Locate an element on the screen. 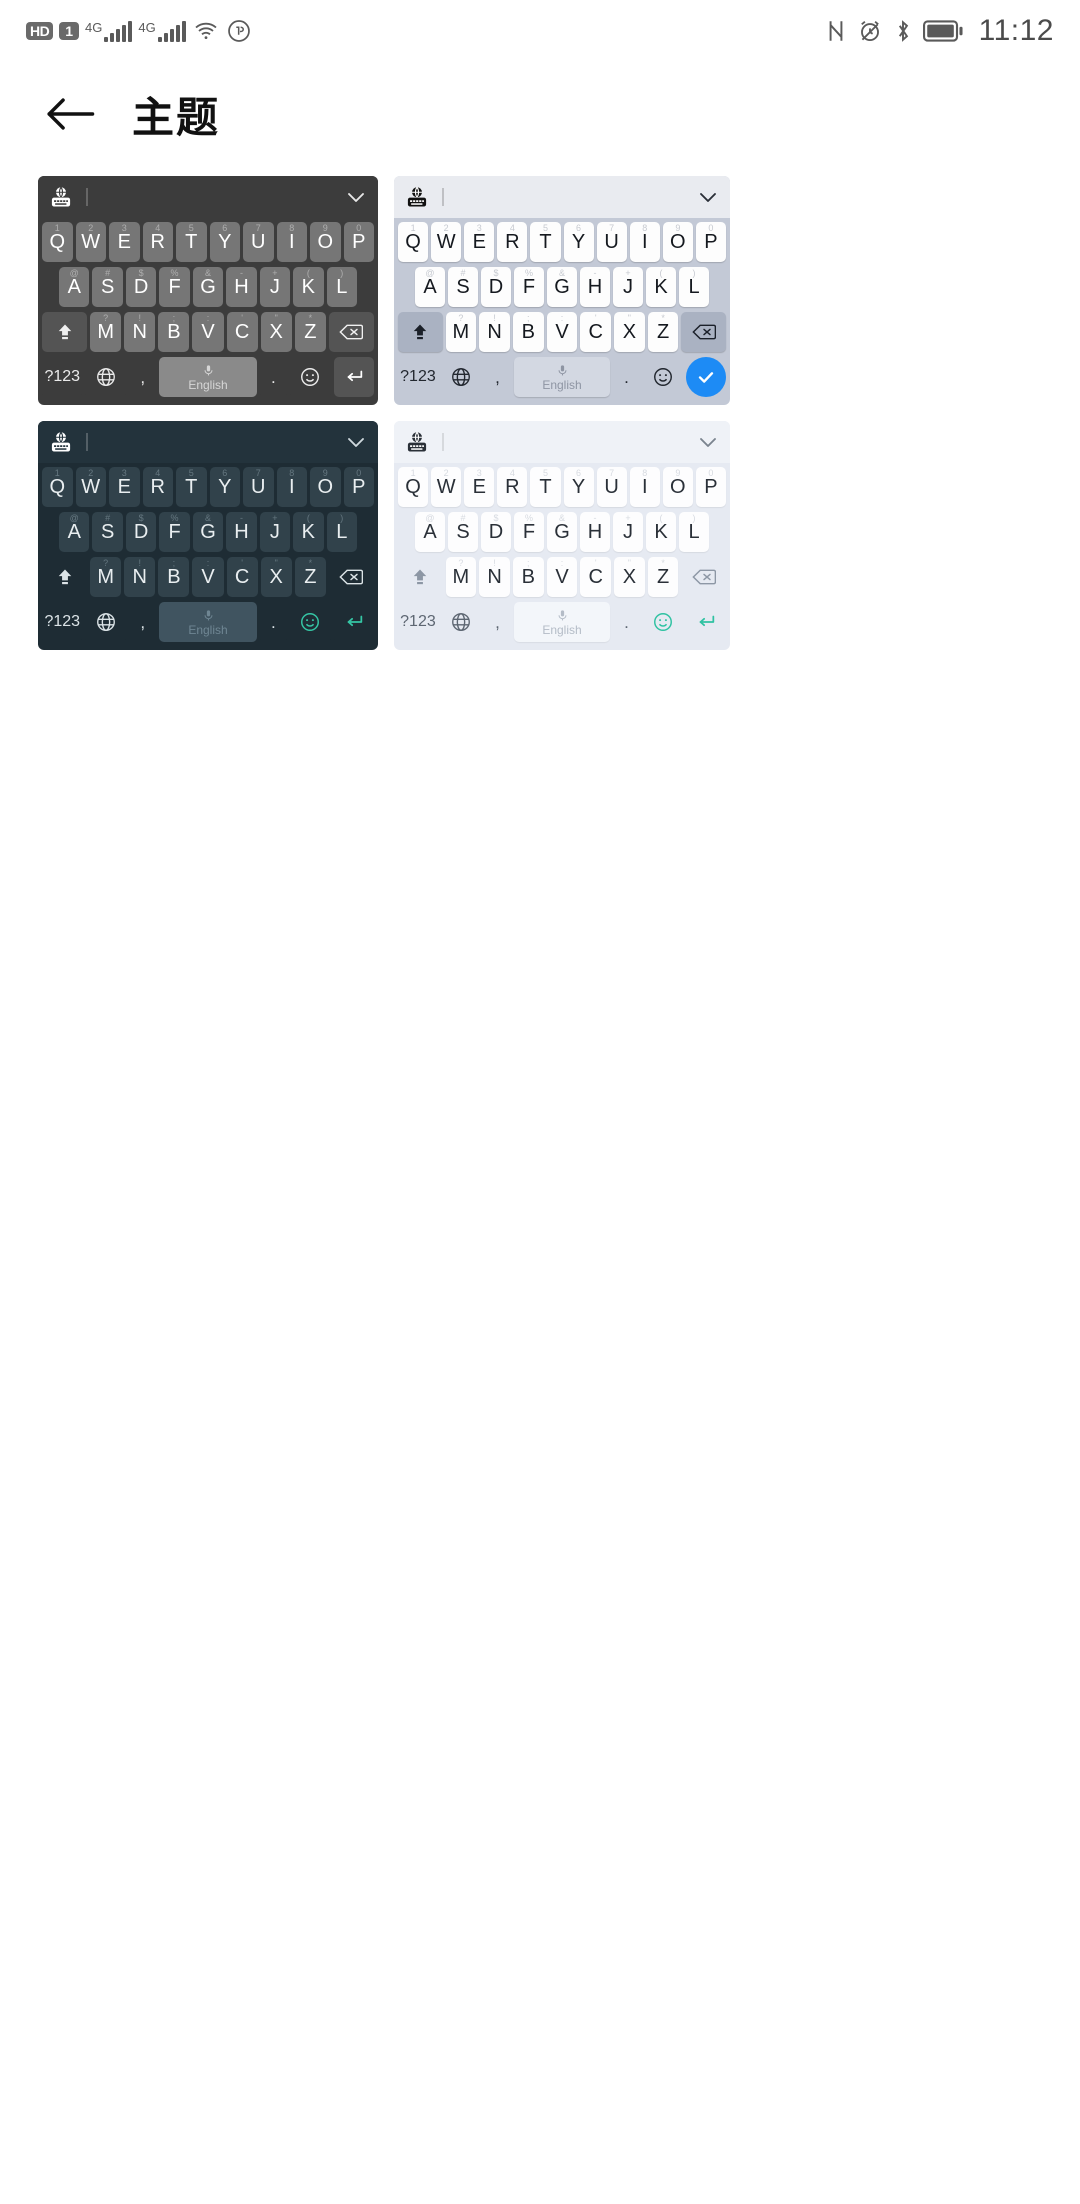 The height and width of the screenshot is (2204, 1080). enter-icon is located at coordinates (354, 622).